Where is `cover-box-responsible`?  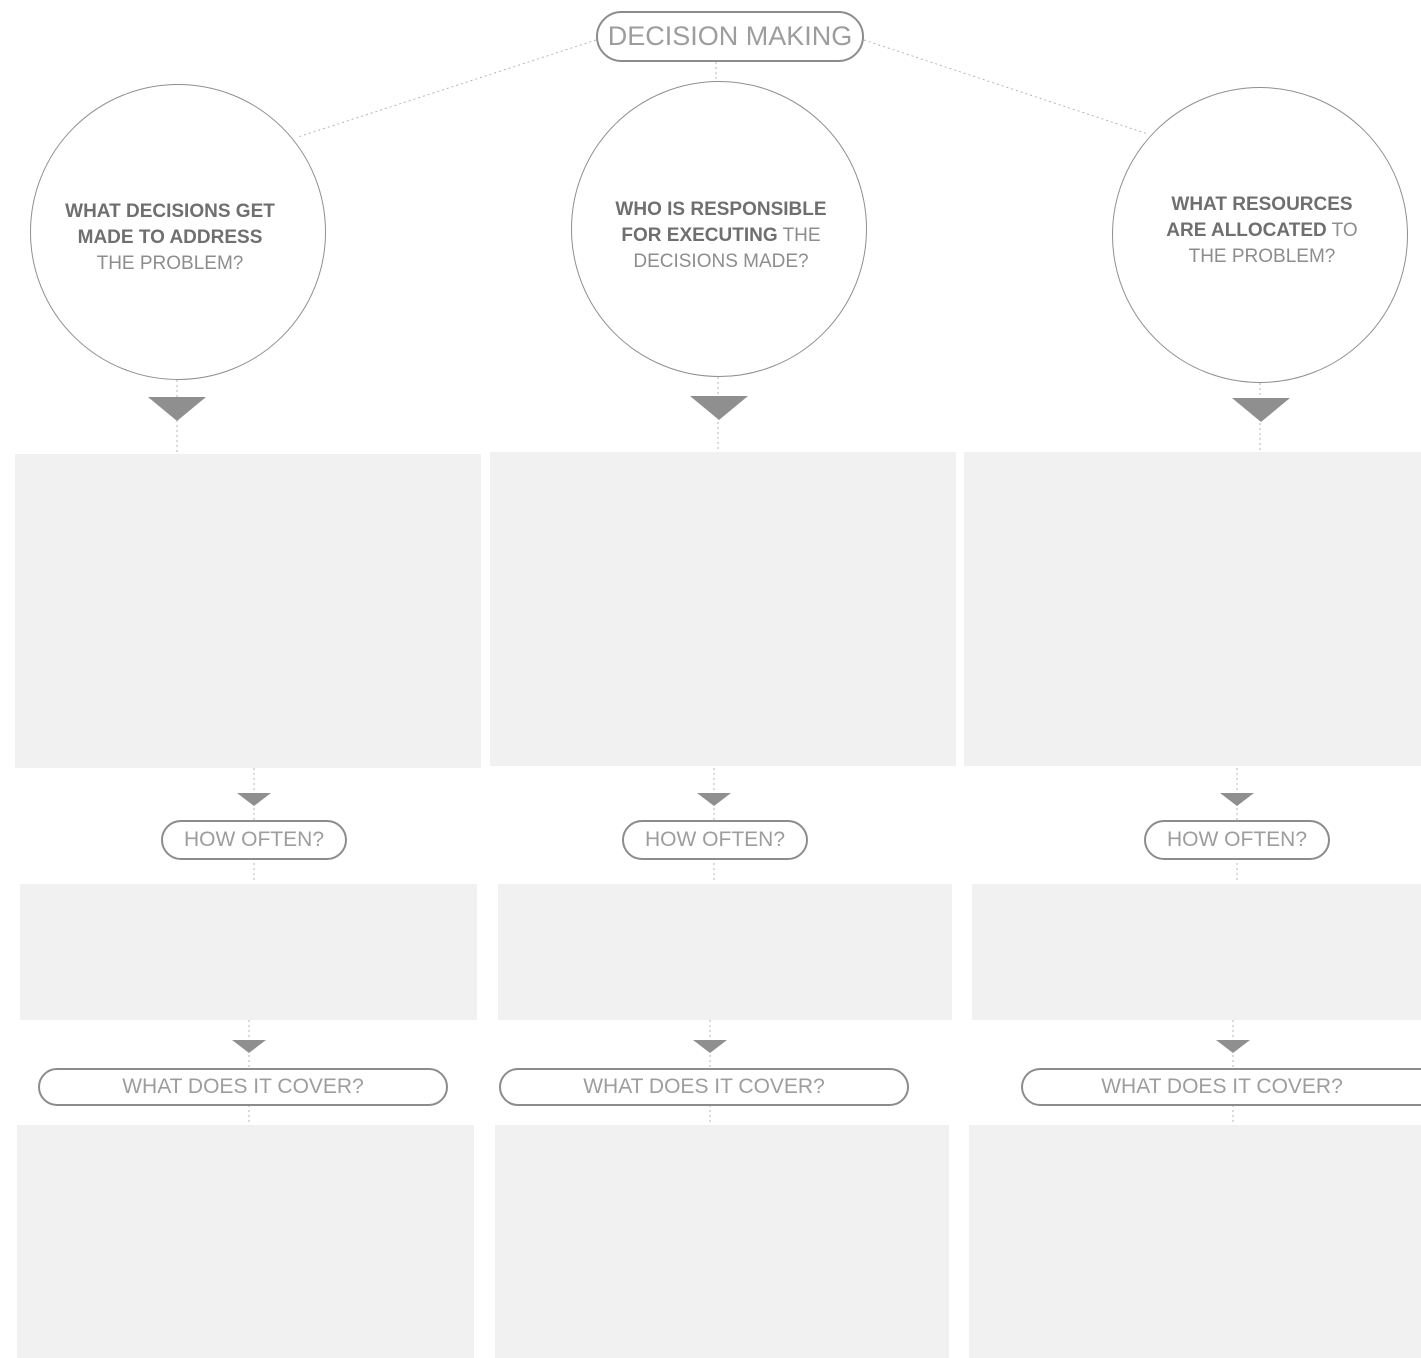 cover-box-responsible is located at coordinates (722, 1241).